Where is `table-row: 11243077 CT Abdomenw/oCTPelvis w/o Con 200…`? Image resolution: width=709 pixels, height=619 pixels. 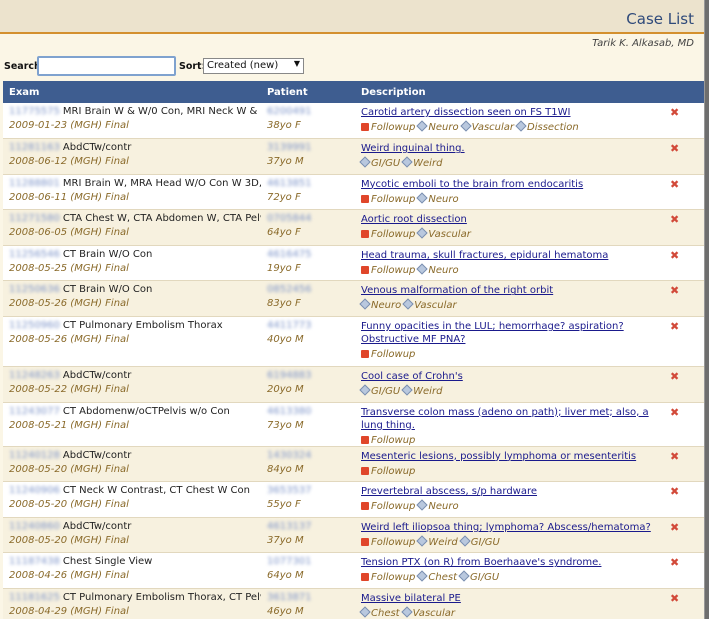 table-row: 11243077 CT Abdomenw/oCTPelvis w/o Con 200… is located at coordinates (353, 424).